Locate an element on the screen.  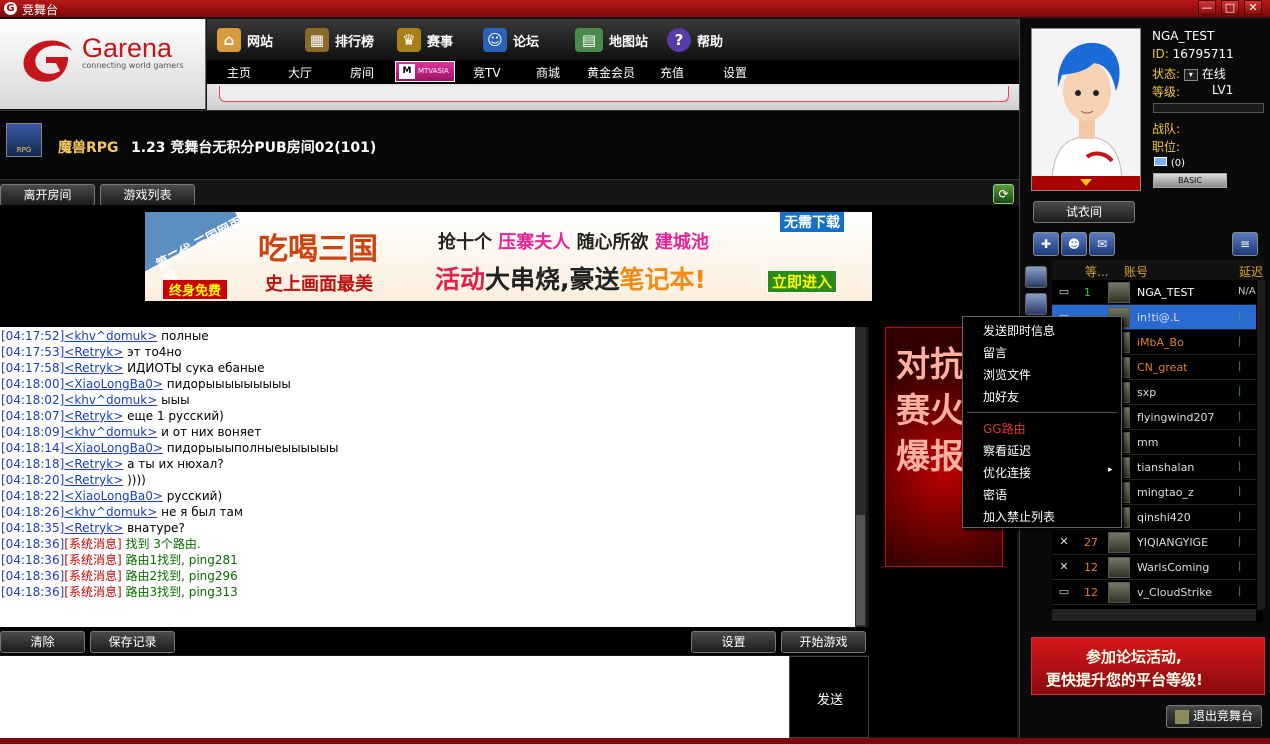
banner-text-4: 建城池 is located at coordinates (681, 242).